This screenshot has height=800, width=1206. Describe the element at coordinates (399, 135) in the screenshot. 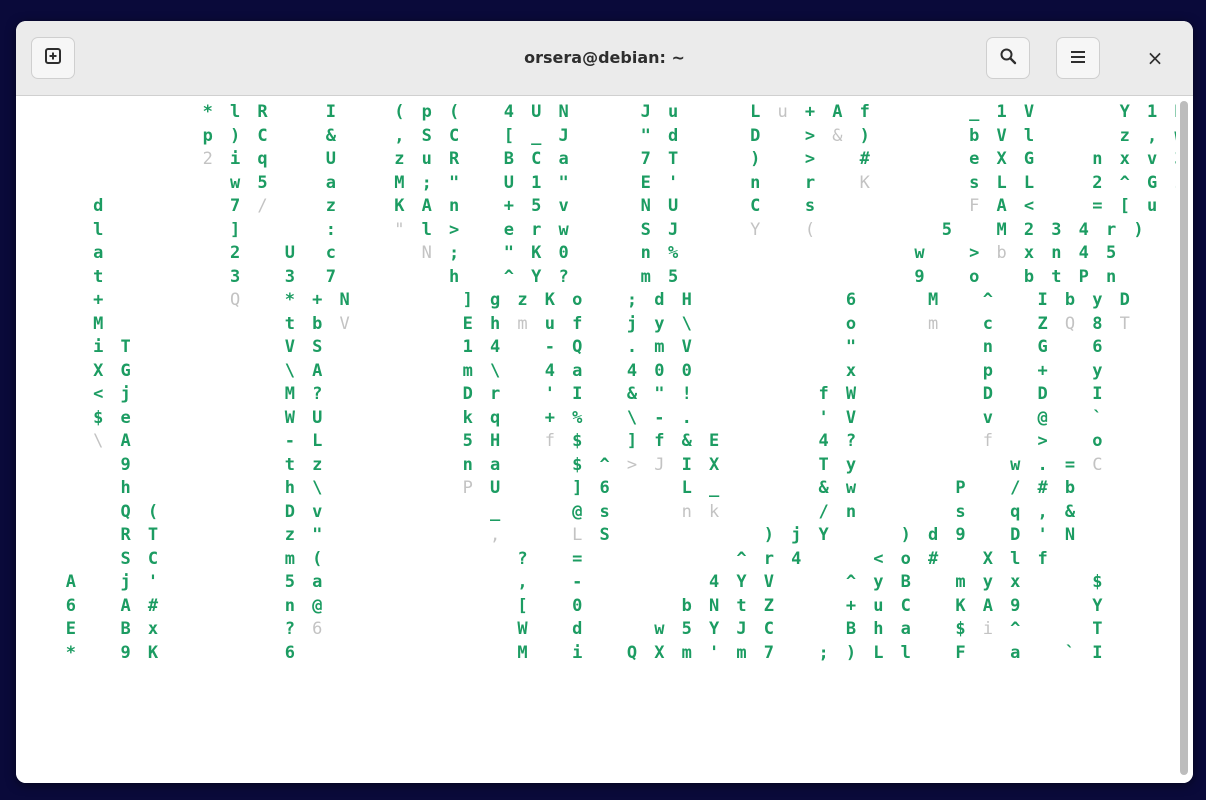

I see `terminal-glyph: ,` at that location.